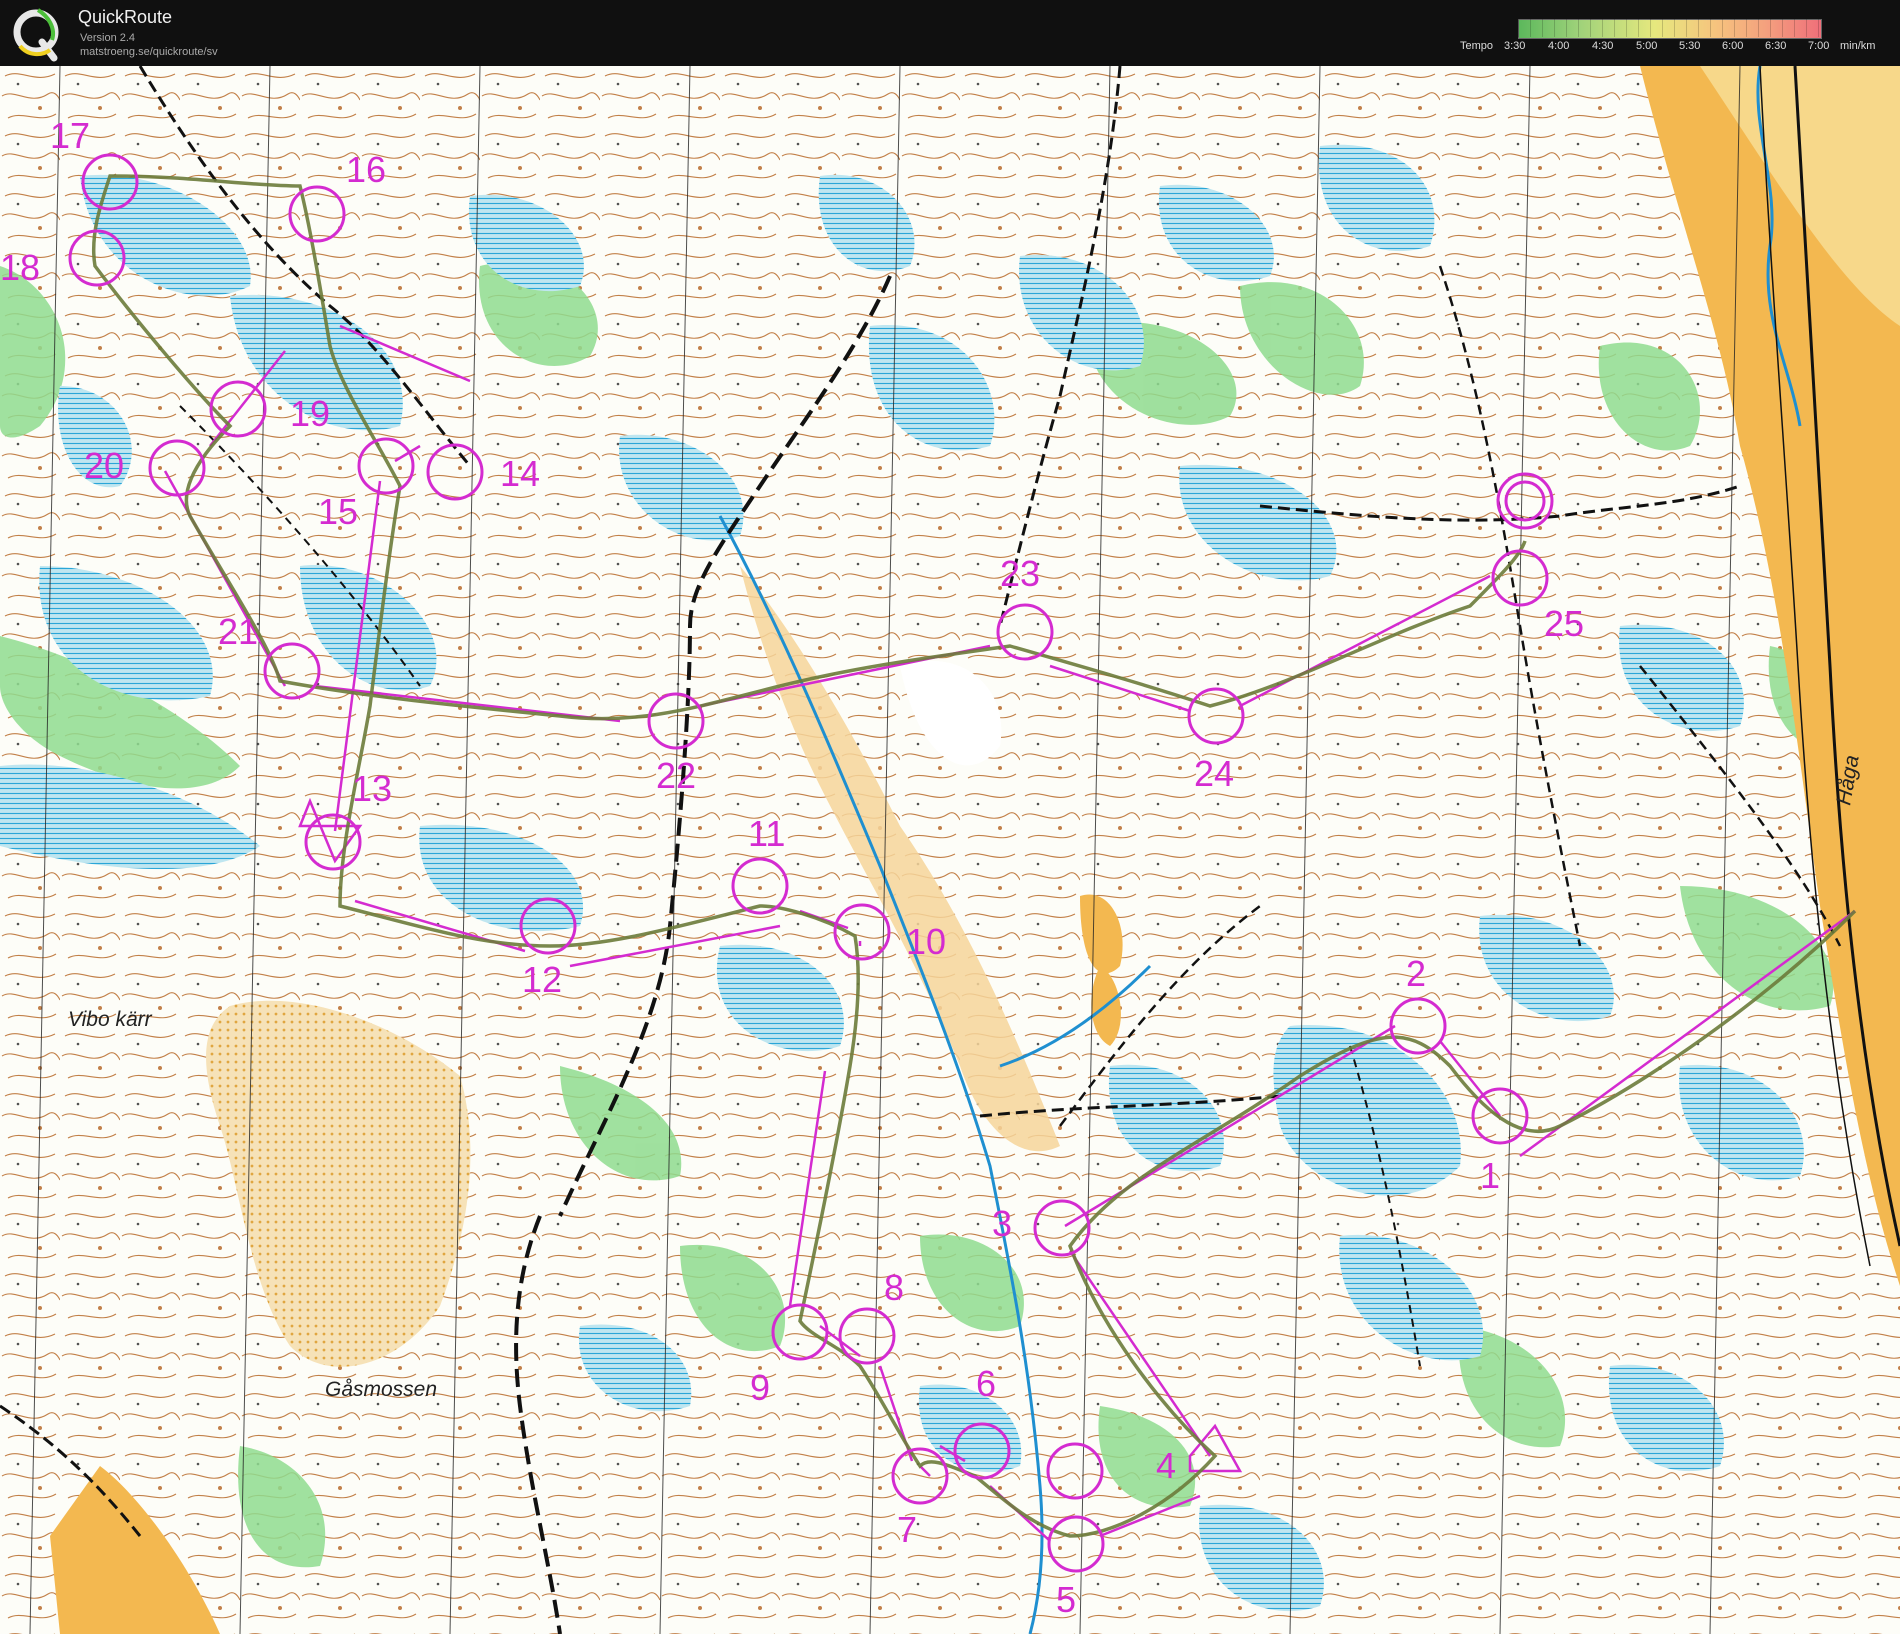 The height and width of the screenshot is (1634, 1900). I want to click on app-title: QuickRoute, so click(125, 17).